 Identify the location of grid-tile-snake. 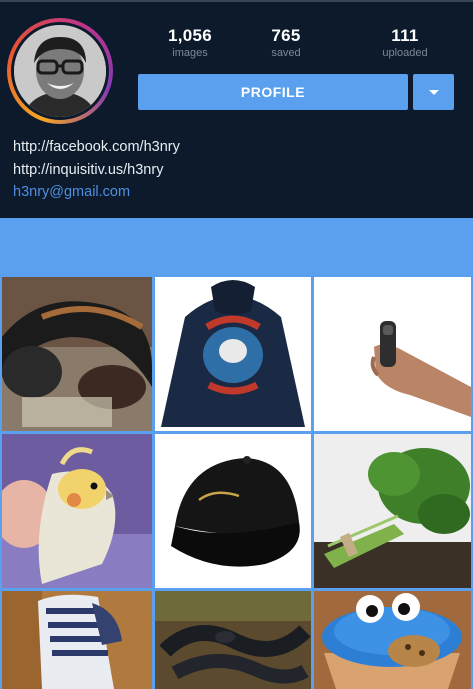
(233, 640).